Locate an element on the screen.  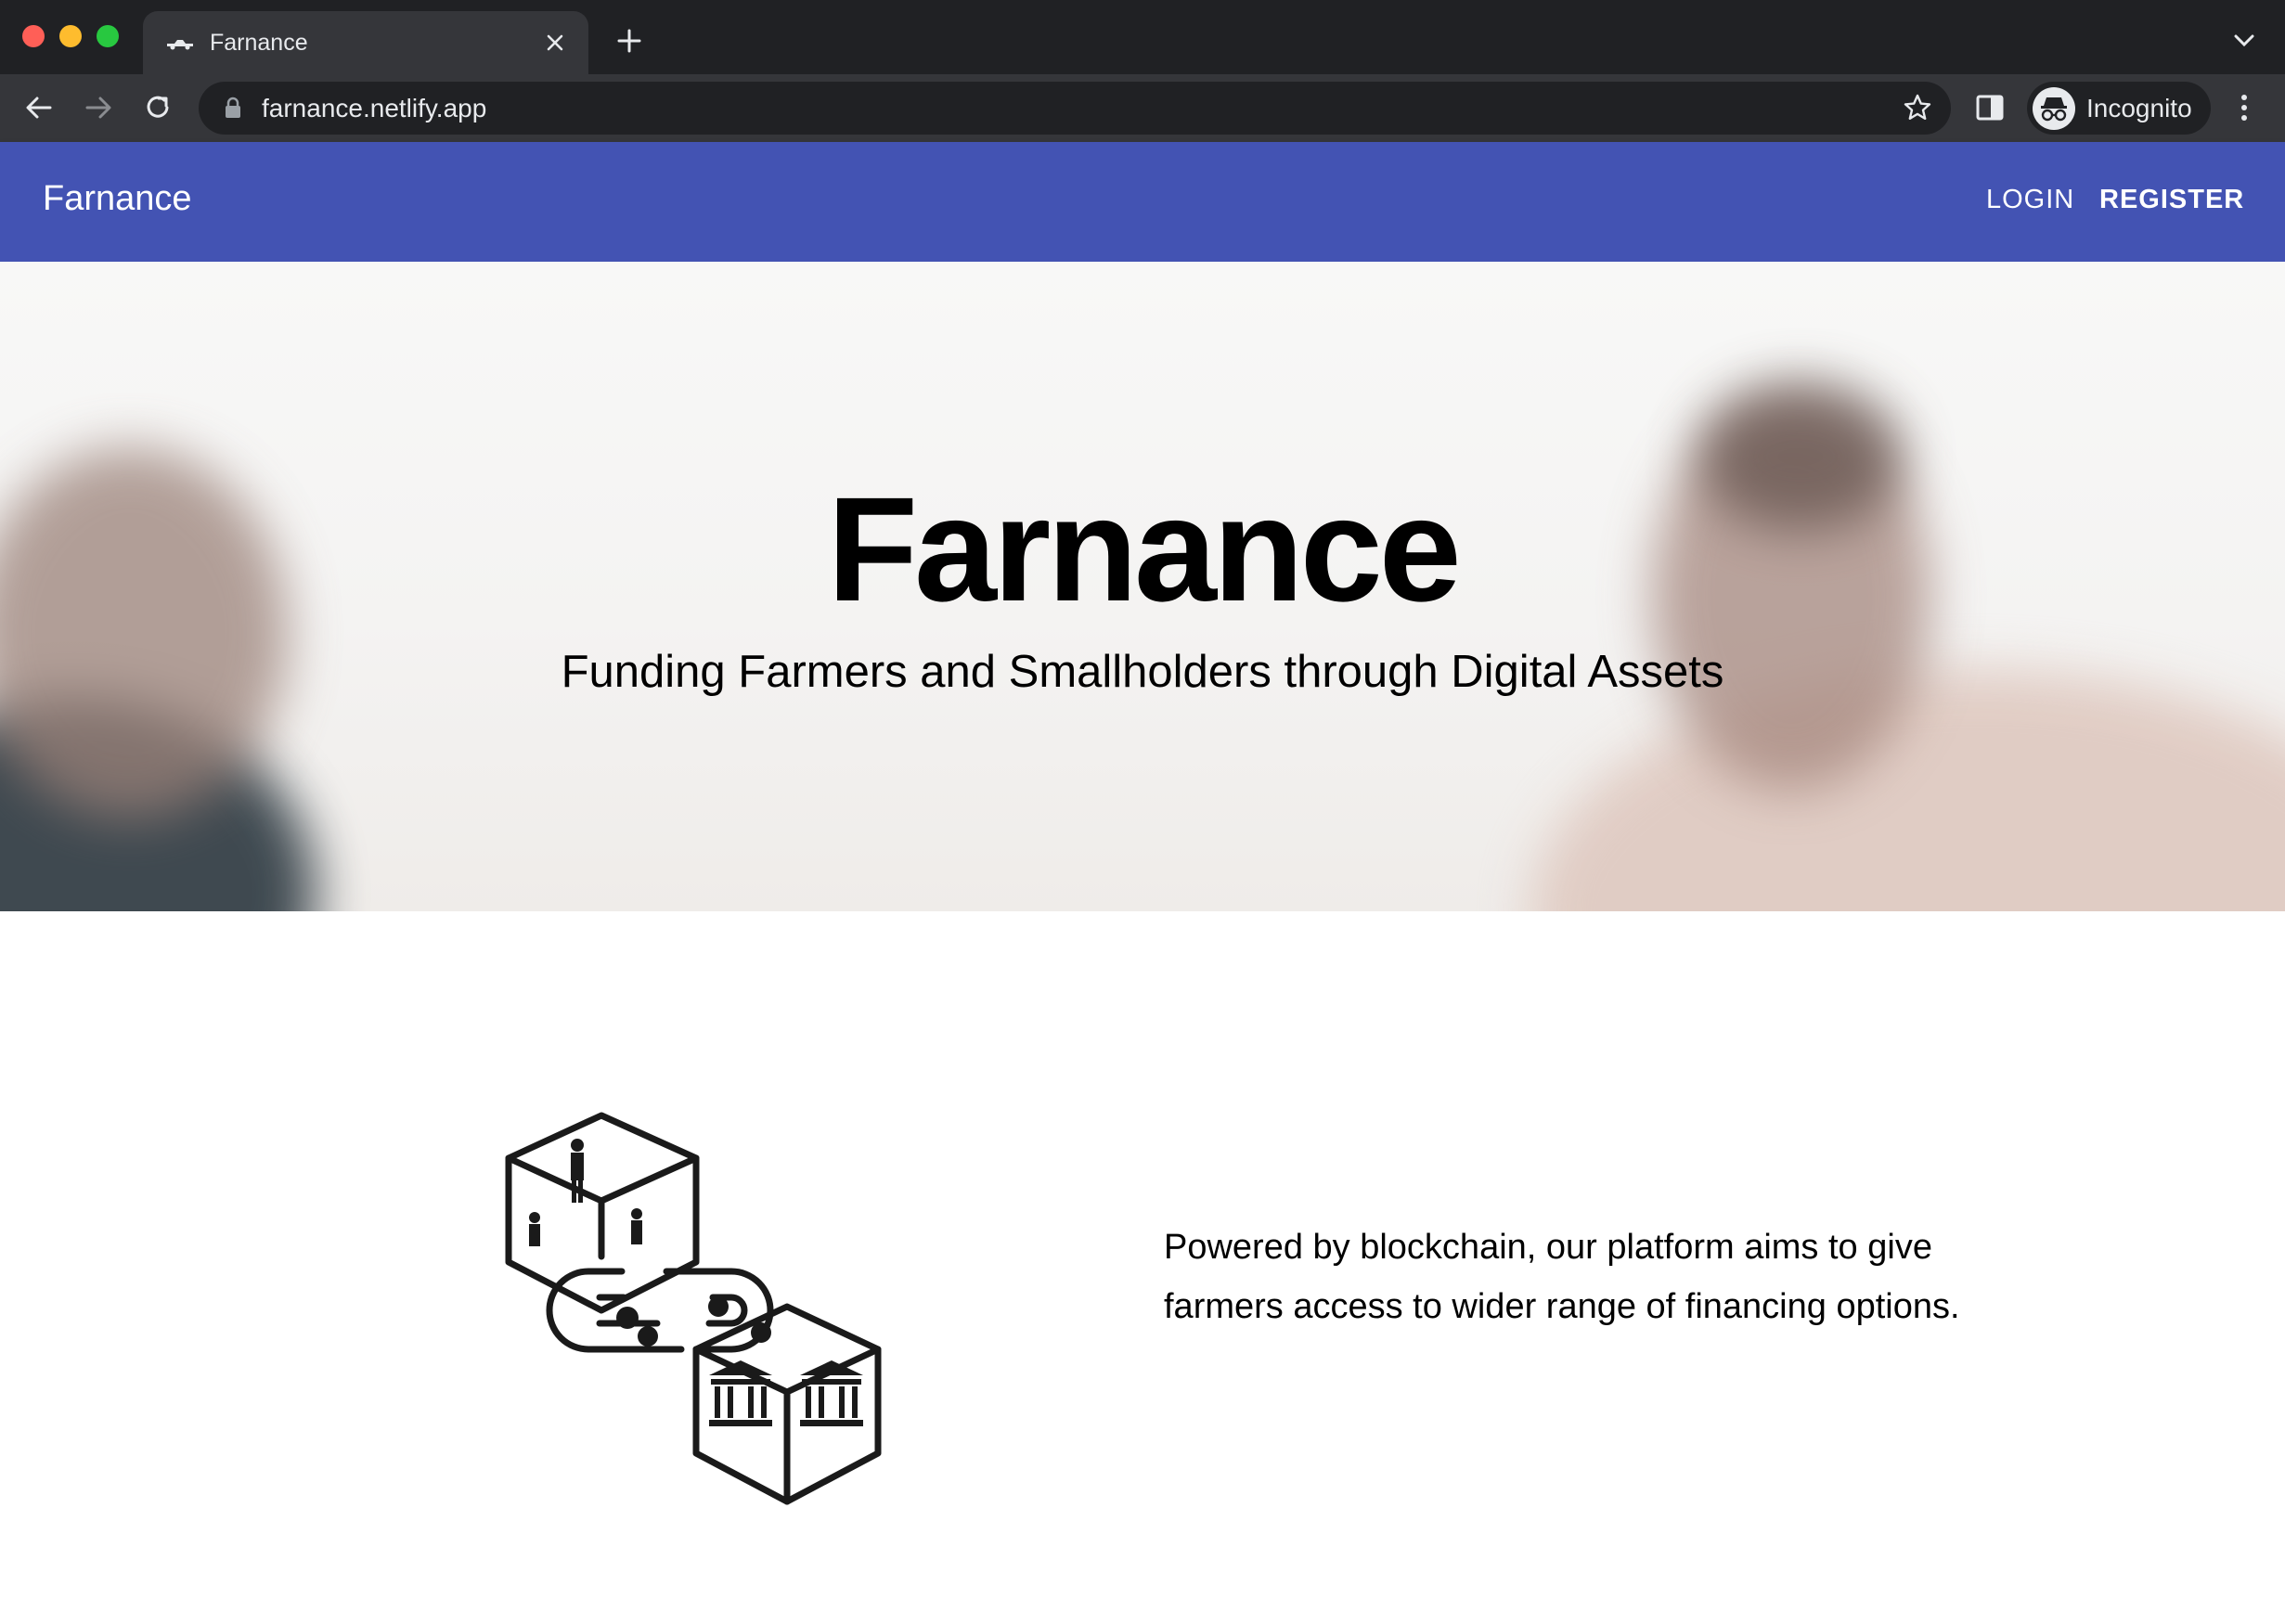
browser-toolbar: farnance.netlify.app Incognito is located at coordinates (1142, 108).